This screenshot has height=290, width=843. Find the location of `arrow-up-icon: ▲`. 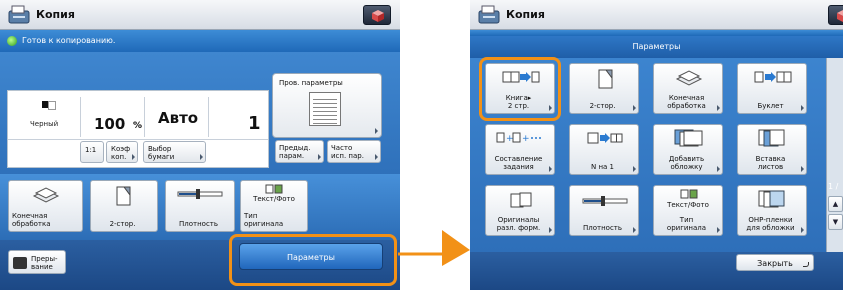

arrow-up-icon: ▲ is located at coordinates (835, 204).